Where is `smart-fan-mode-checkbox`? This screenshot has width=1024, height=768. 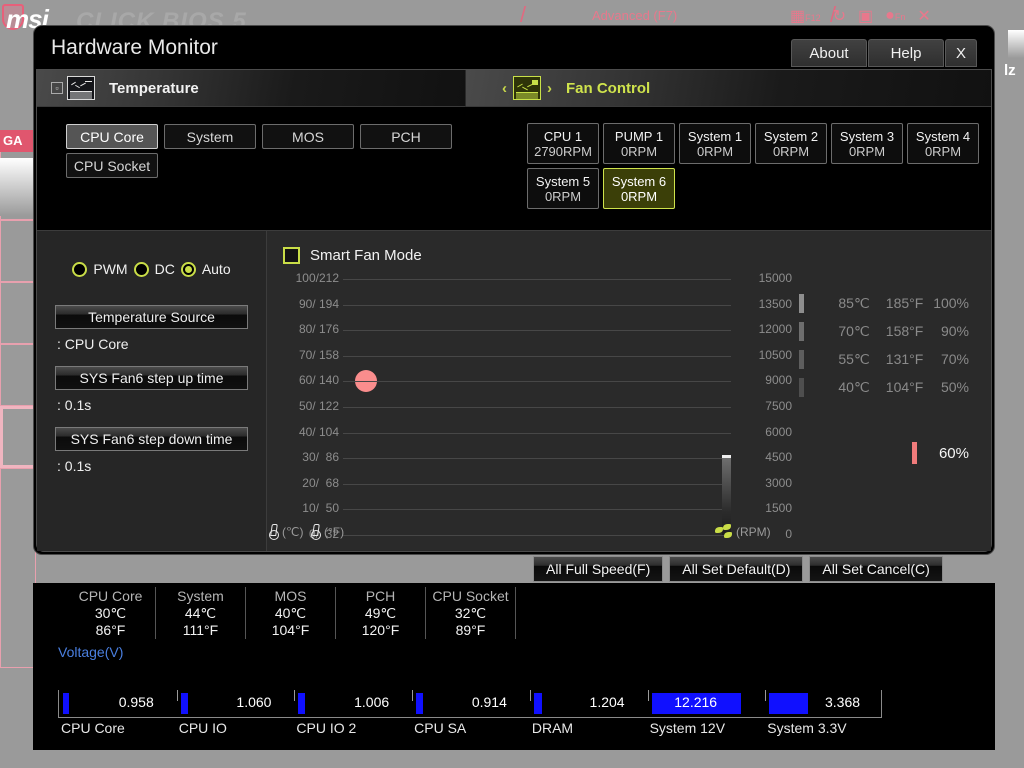
smart-fan-mode-checkbox is located at coordinates (291, 255).